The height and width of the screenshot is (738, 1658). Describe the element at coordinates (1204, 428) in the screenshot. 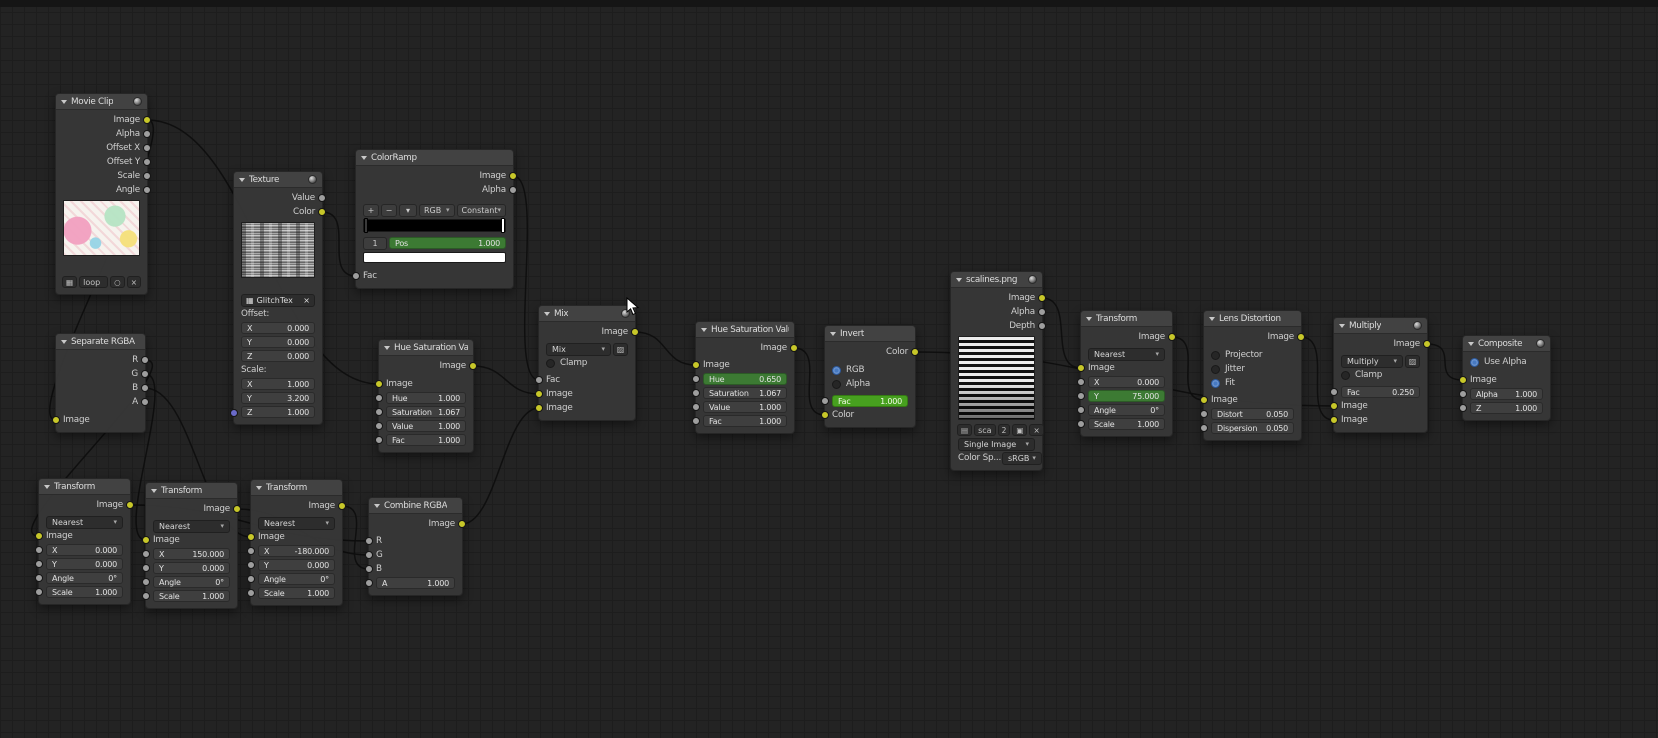

I see `socket-in-dispersion` at that location.